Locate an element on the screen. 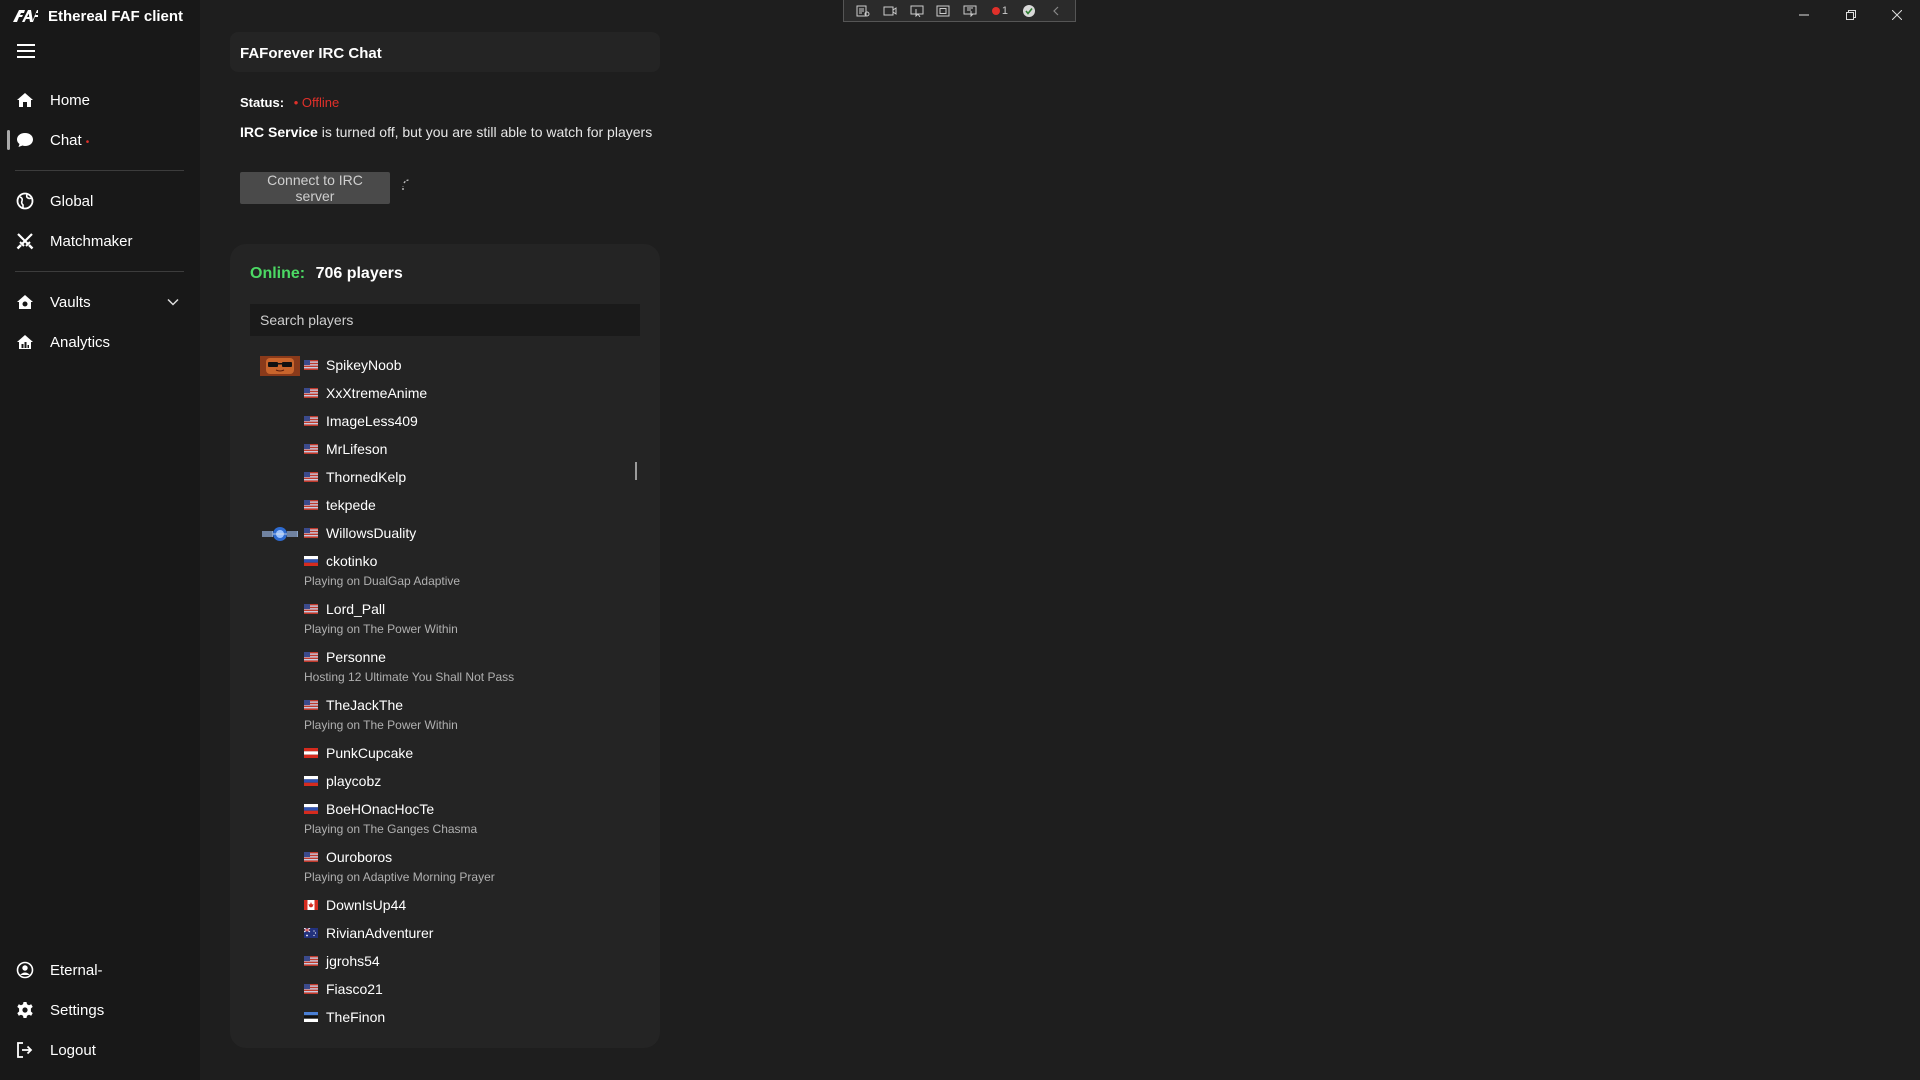 The height and width of the screenshot is (1080, 1920). player-row: ThornedKelp is located at coordinates (430, 478).